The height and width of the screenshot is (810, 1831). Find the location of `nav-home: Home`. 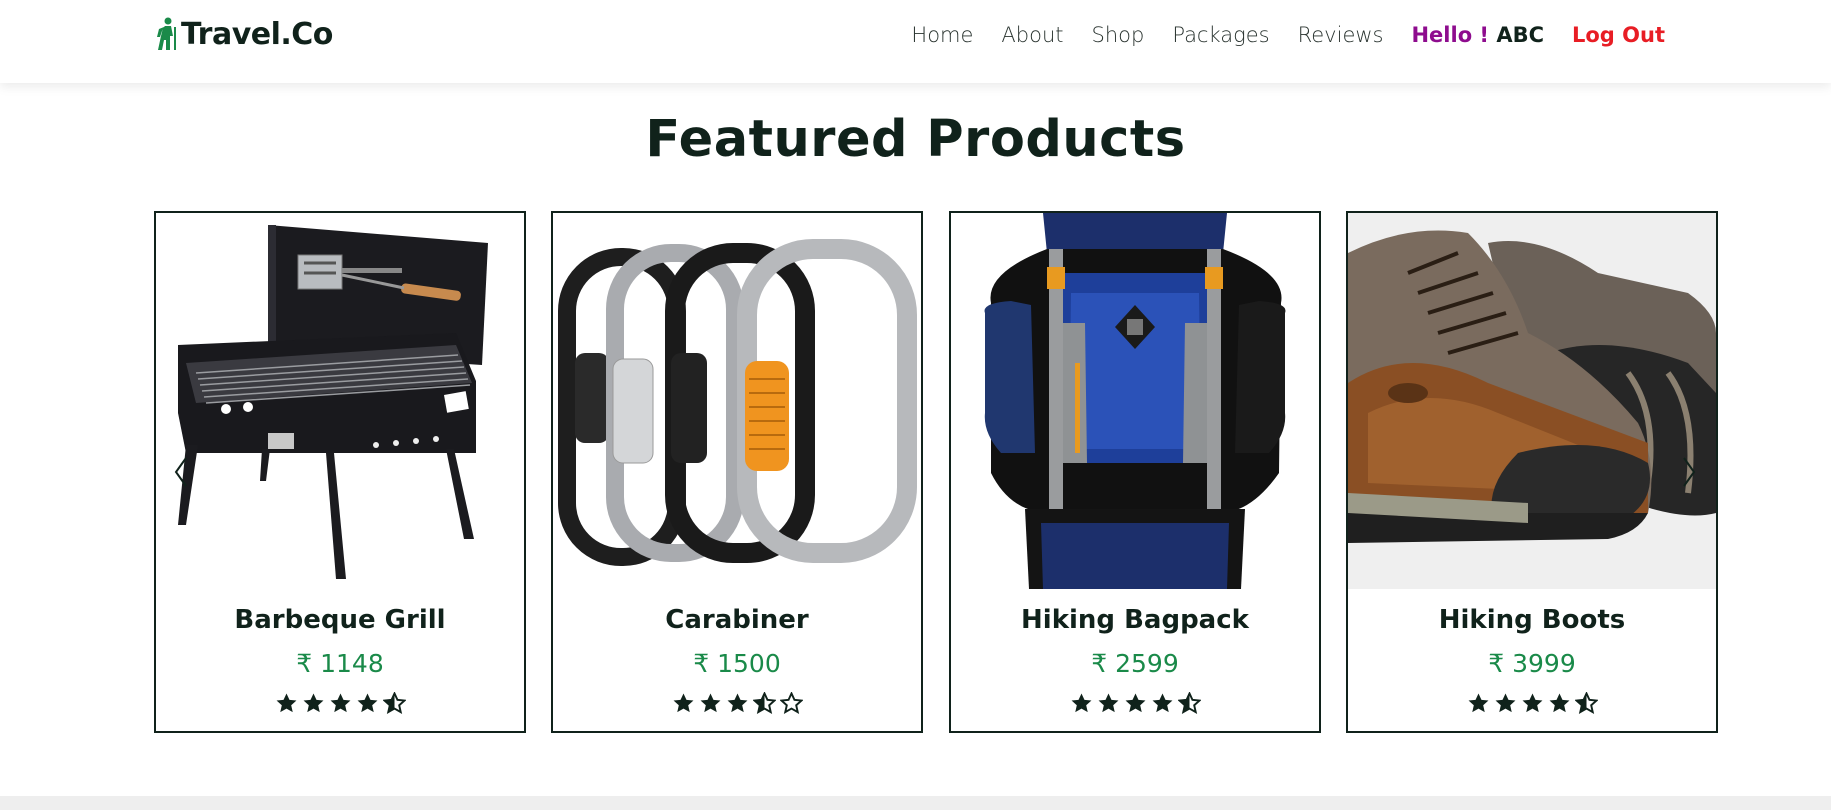

nav-home: Home is located at coordinates (942, 35).